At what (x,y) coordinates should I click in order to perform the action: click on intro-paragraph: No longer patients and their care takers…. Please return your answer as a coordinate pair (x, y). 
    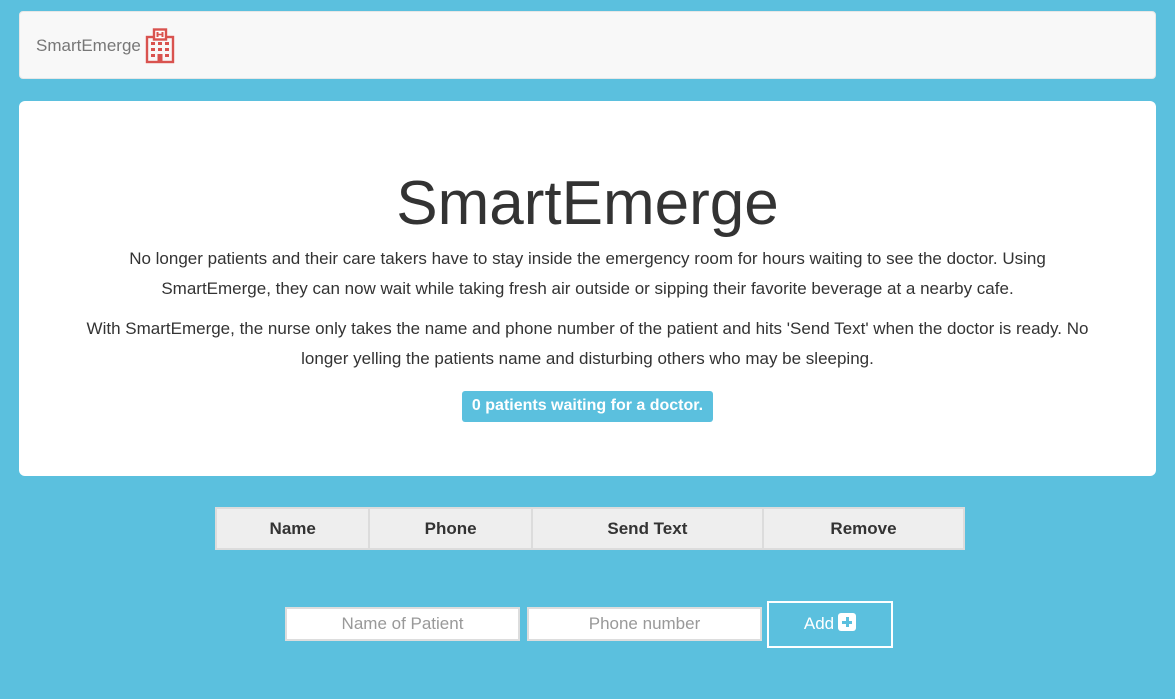
    Looking at the image, I should click on (587, 273).